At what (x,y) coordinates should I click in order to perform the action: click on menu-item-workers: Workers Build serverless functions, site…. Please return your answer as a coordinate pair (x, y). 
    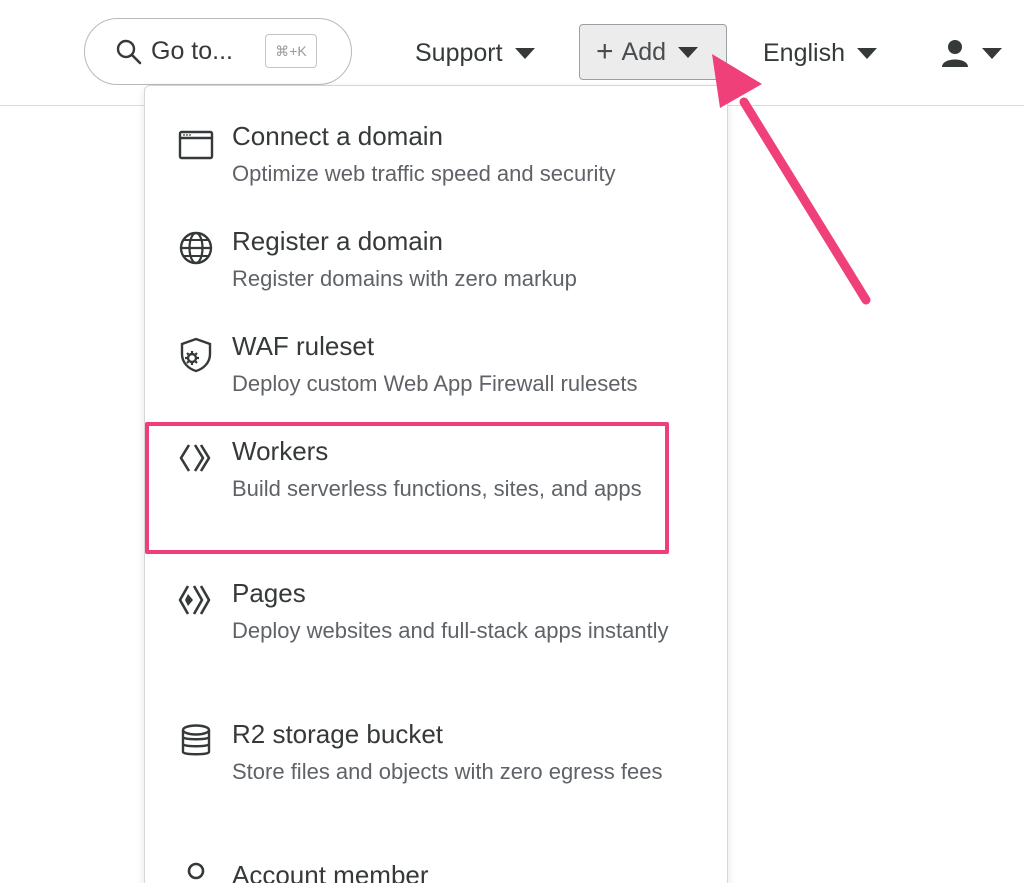
    Looking at the image, I should click on (437, 471).